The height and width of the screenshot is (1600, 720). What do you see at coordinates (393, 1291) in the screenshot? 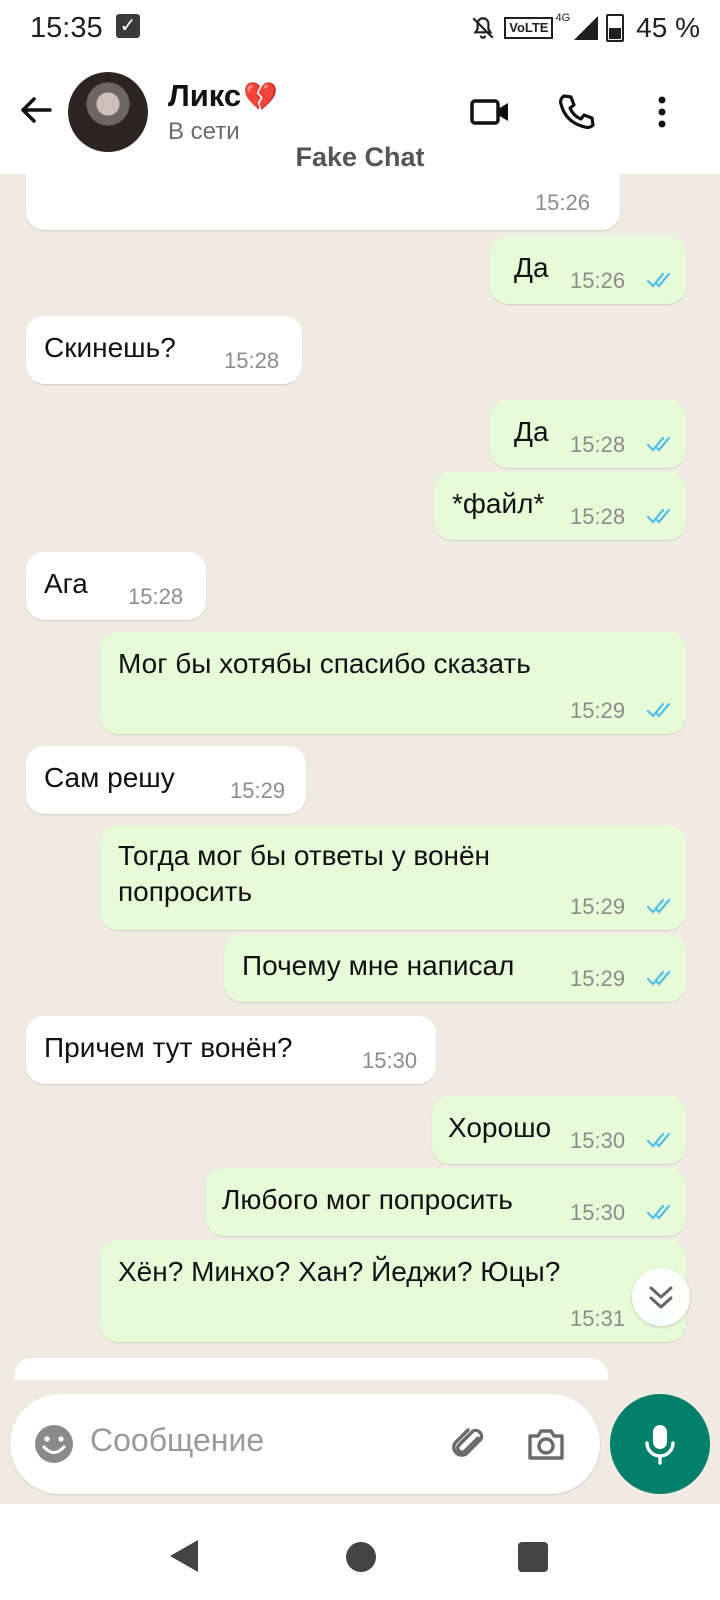
I see `message-bubble-outgoing: Хён? Минхо? Хан? Йеджи? Юцы? 15:31` at bounding box center [393, 1291].